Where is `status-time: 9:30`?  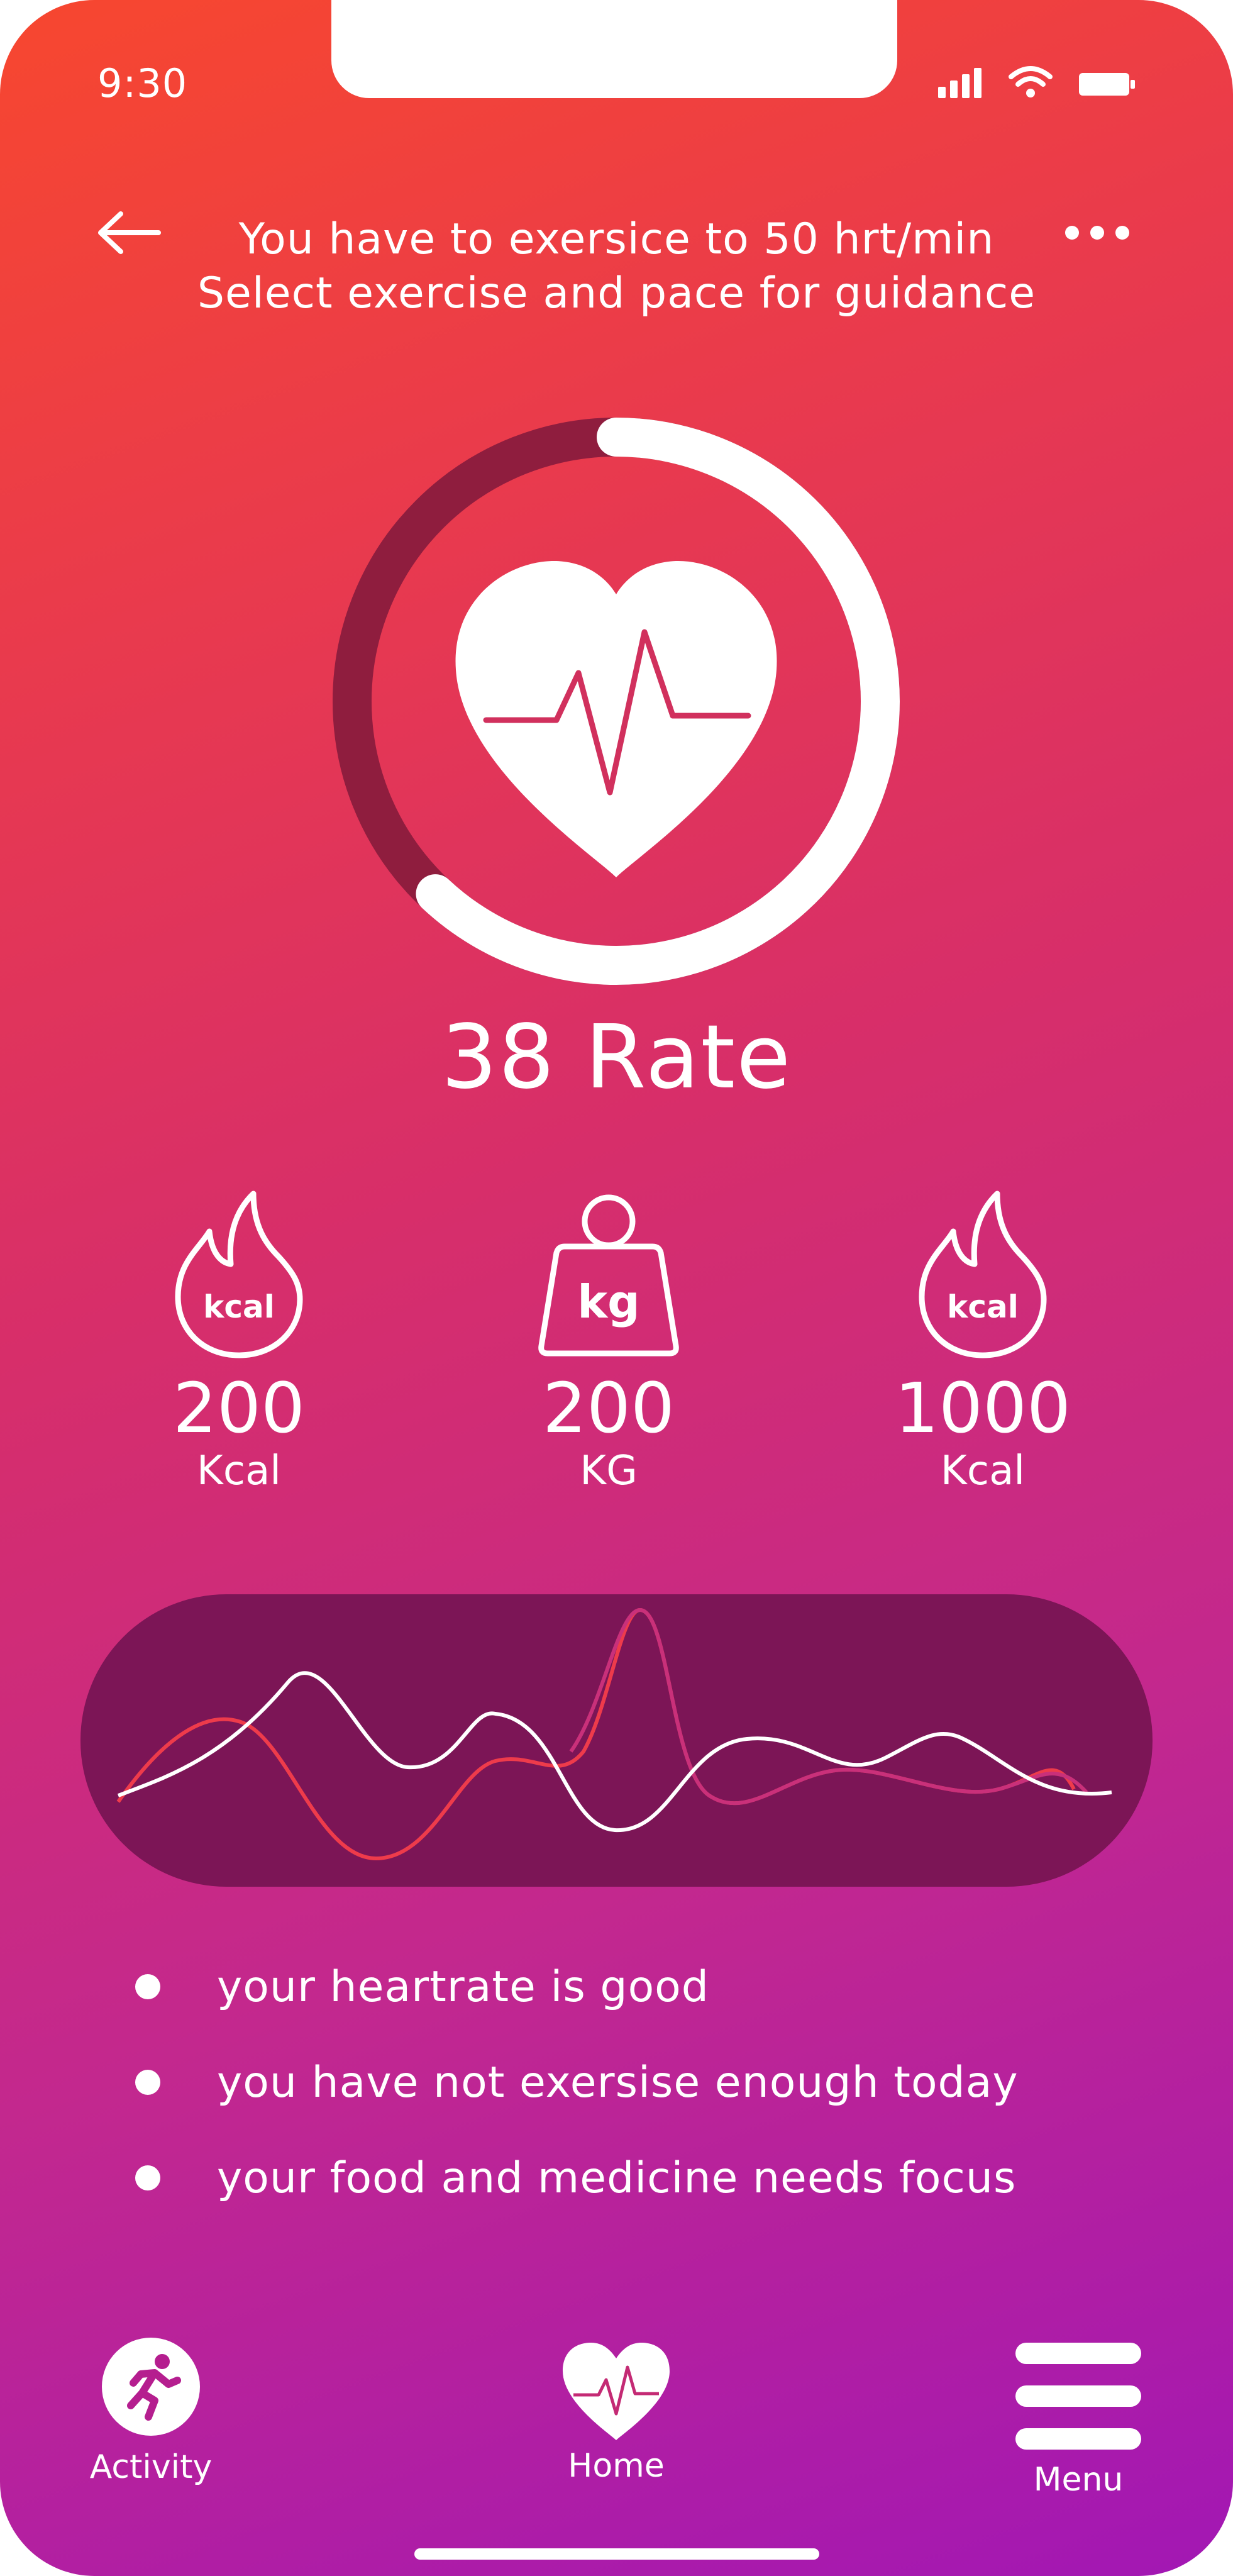
status-time: 9:30 is located at coordinates (142, 83).